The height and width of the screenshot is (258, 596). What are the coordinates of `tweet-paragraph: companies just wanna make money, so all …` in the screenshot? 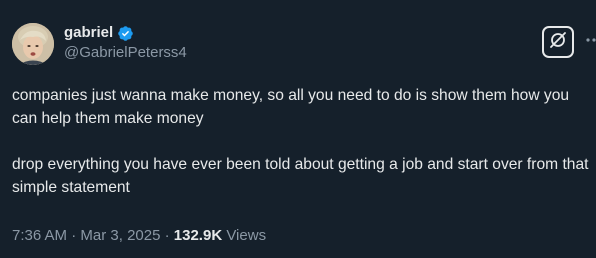 It's located at (291, 107).